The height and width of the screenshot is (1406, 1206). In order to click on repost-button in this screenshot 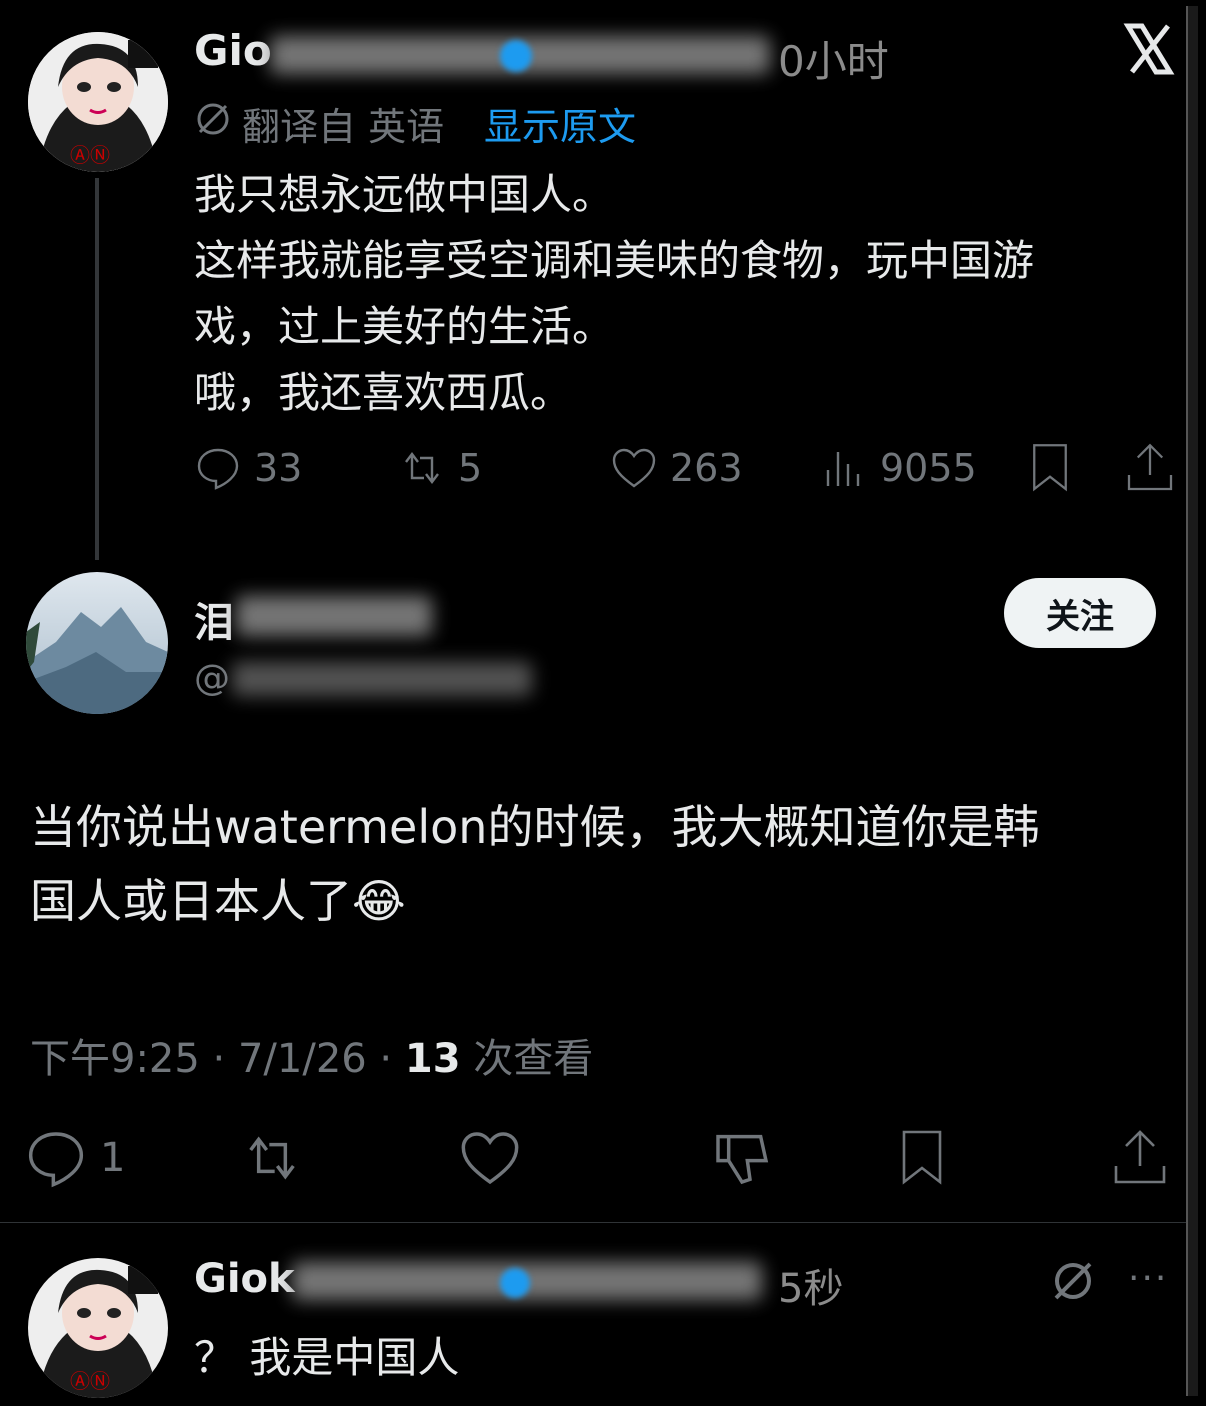, I will do `click(272, 1160)`.